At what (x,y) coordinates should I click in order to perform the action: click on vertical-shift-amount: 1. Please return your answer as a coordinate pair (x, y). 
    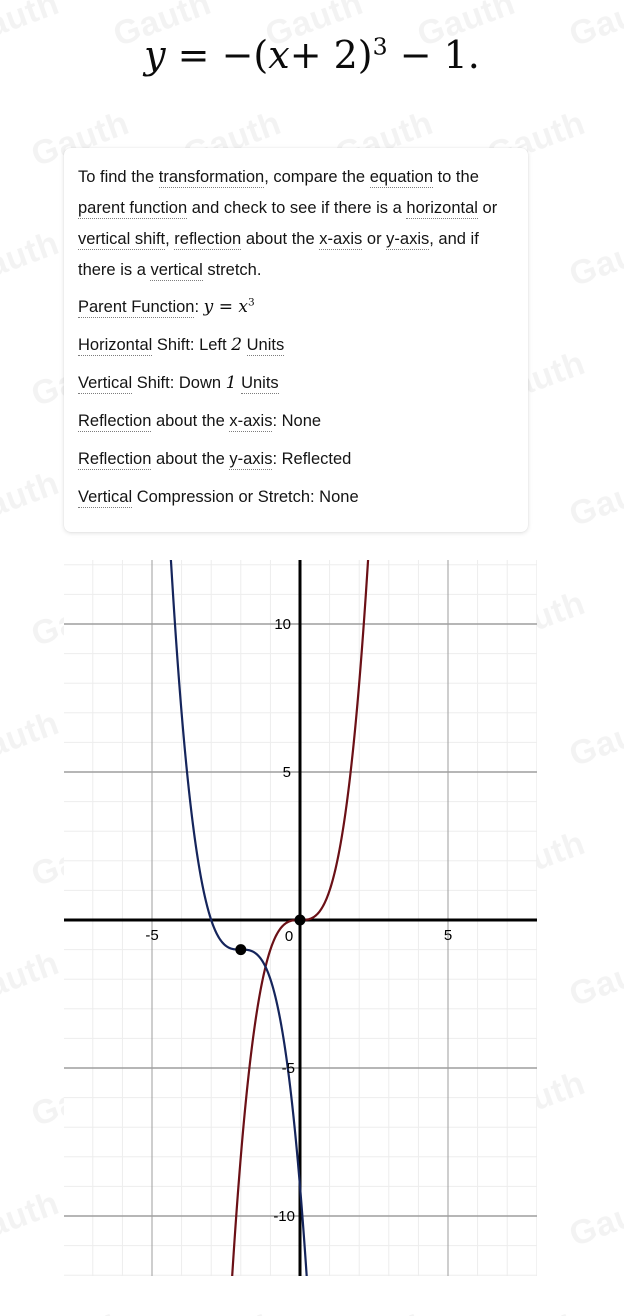
    Looking at the image, I should click on (231, 383).